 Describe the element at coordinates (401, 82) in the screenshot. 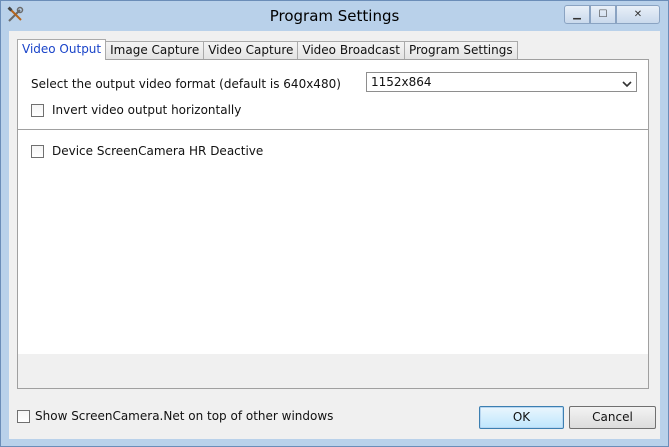

I see `output-format-value: 1152x864` at that location.